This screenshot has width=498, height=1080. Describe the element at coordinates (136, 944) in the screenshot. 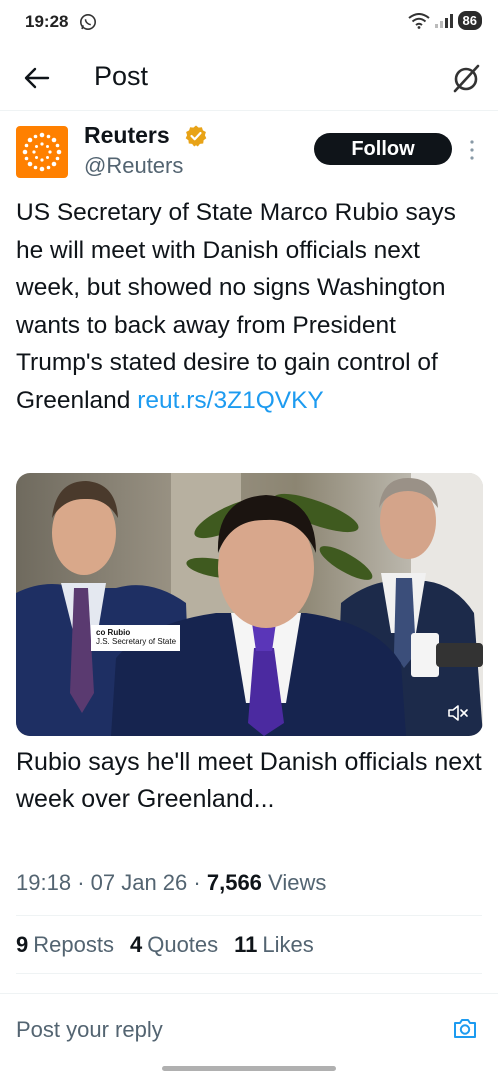

I see `quotes-count: 4` at that location.